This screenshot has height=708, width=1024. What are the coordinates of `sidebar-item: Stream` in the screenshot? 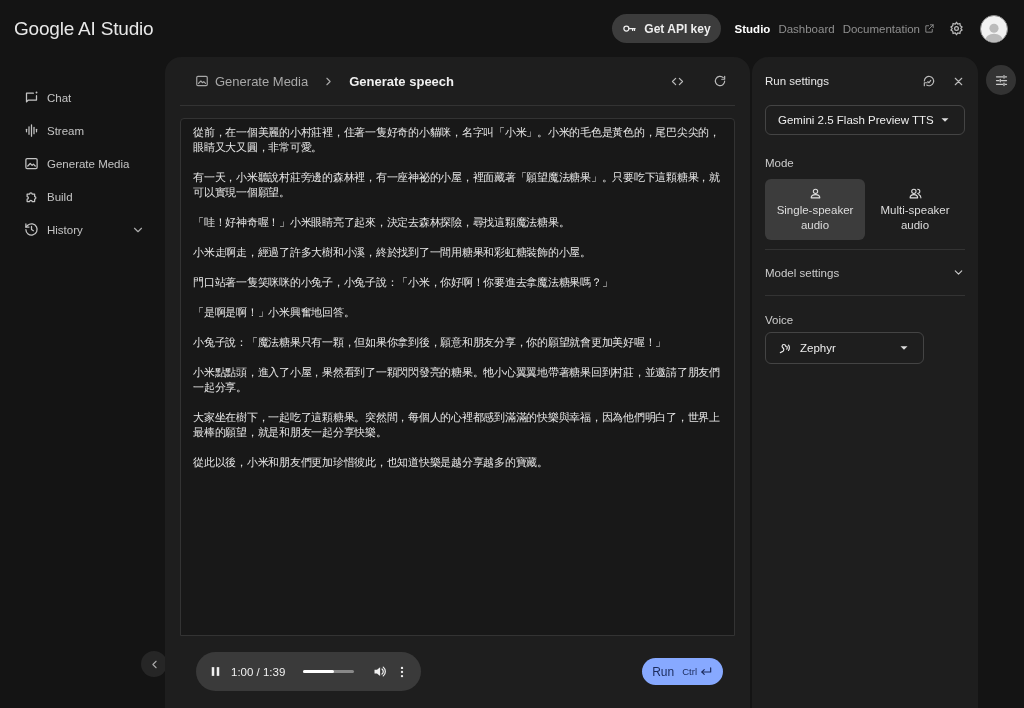 It's located at (84, 130).